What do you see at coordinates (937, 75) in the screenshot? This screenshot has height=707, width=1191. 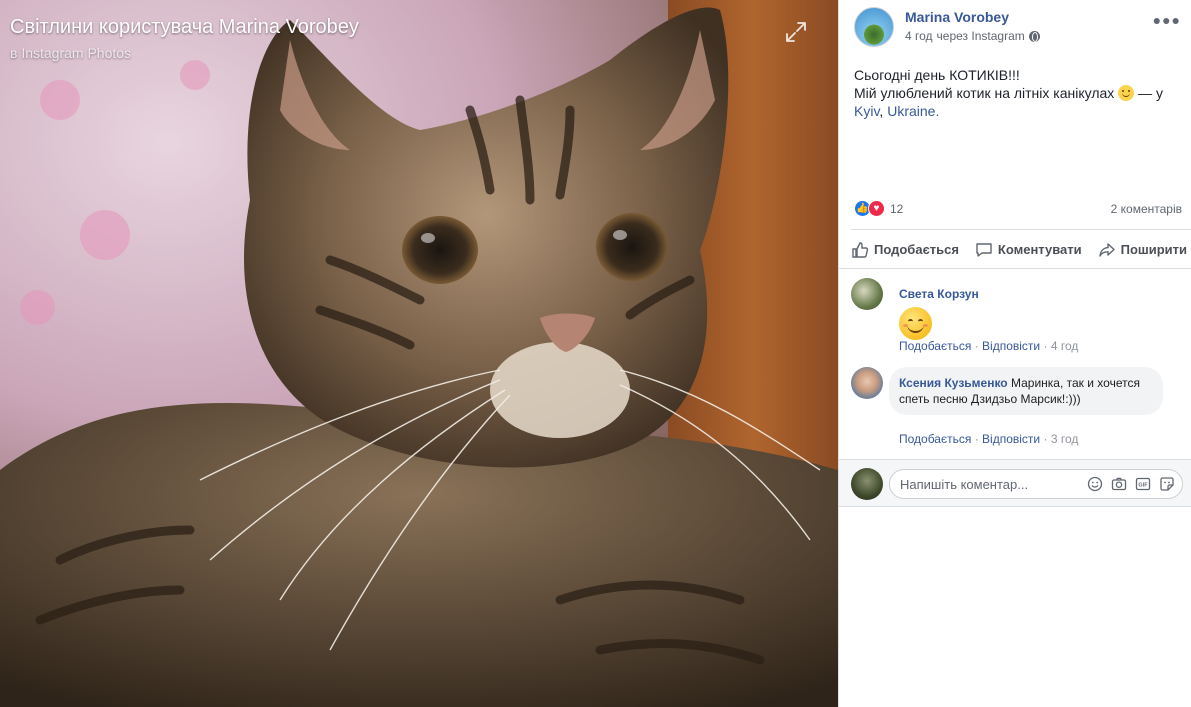 I see `post-line-1: Сьогодні день КОТИКІВ!!!` at bounding box center [937, 75].